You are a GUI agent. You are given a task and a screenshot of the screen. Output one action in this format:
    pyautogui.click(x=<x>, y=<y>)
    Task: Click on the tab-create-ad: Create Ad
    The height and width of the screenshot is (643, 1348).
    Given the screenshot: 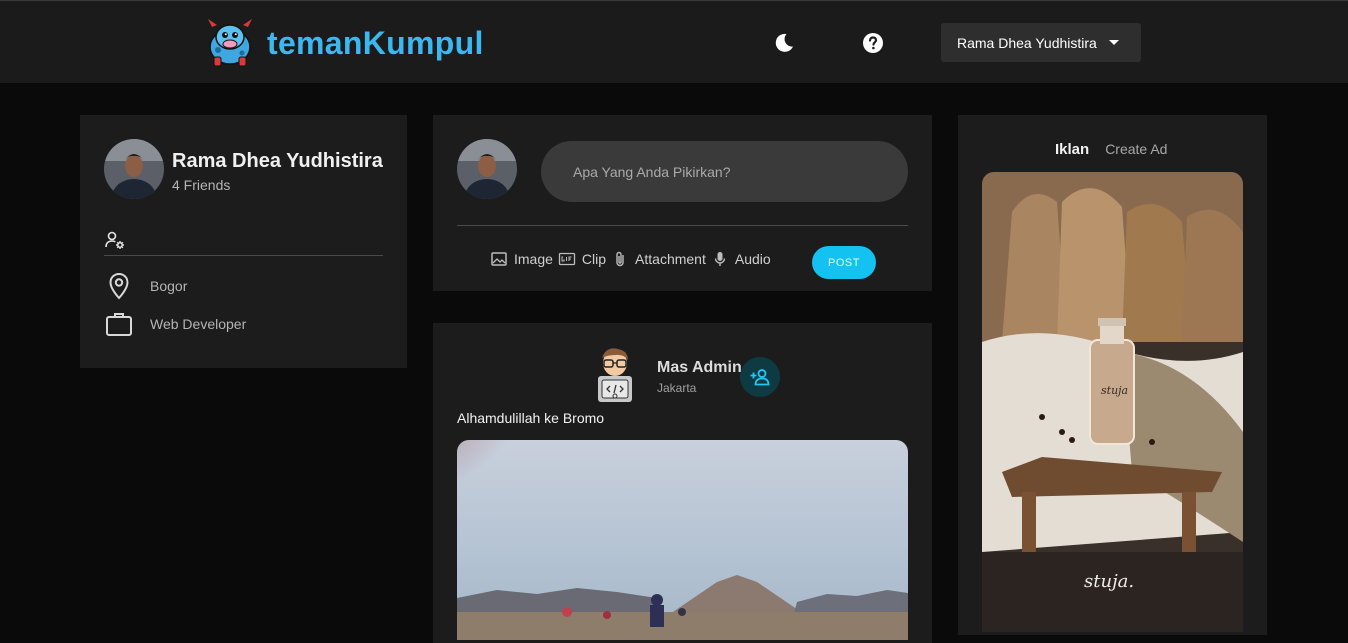 What is the action you would take?
    pyautogui.click(x=1136, y=149)
    